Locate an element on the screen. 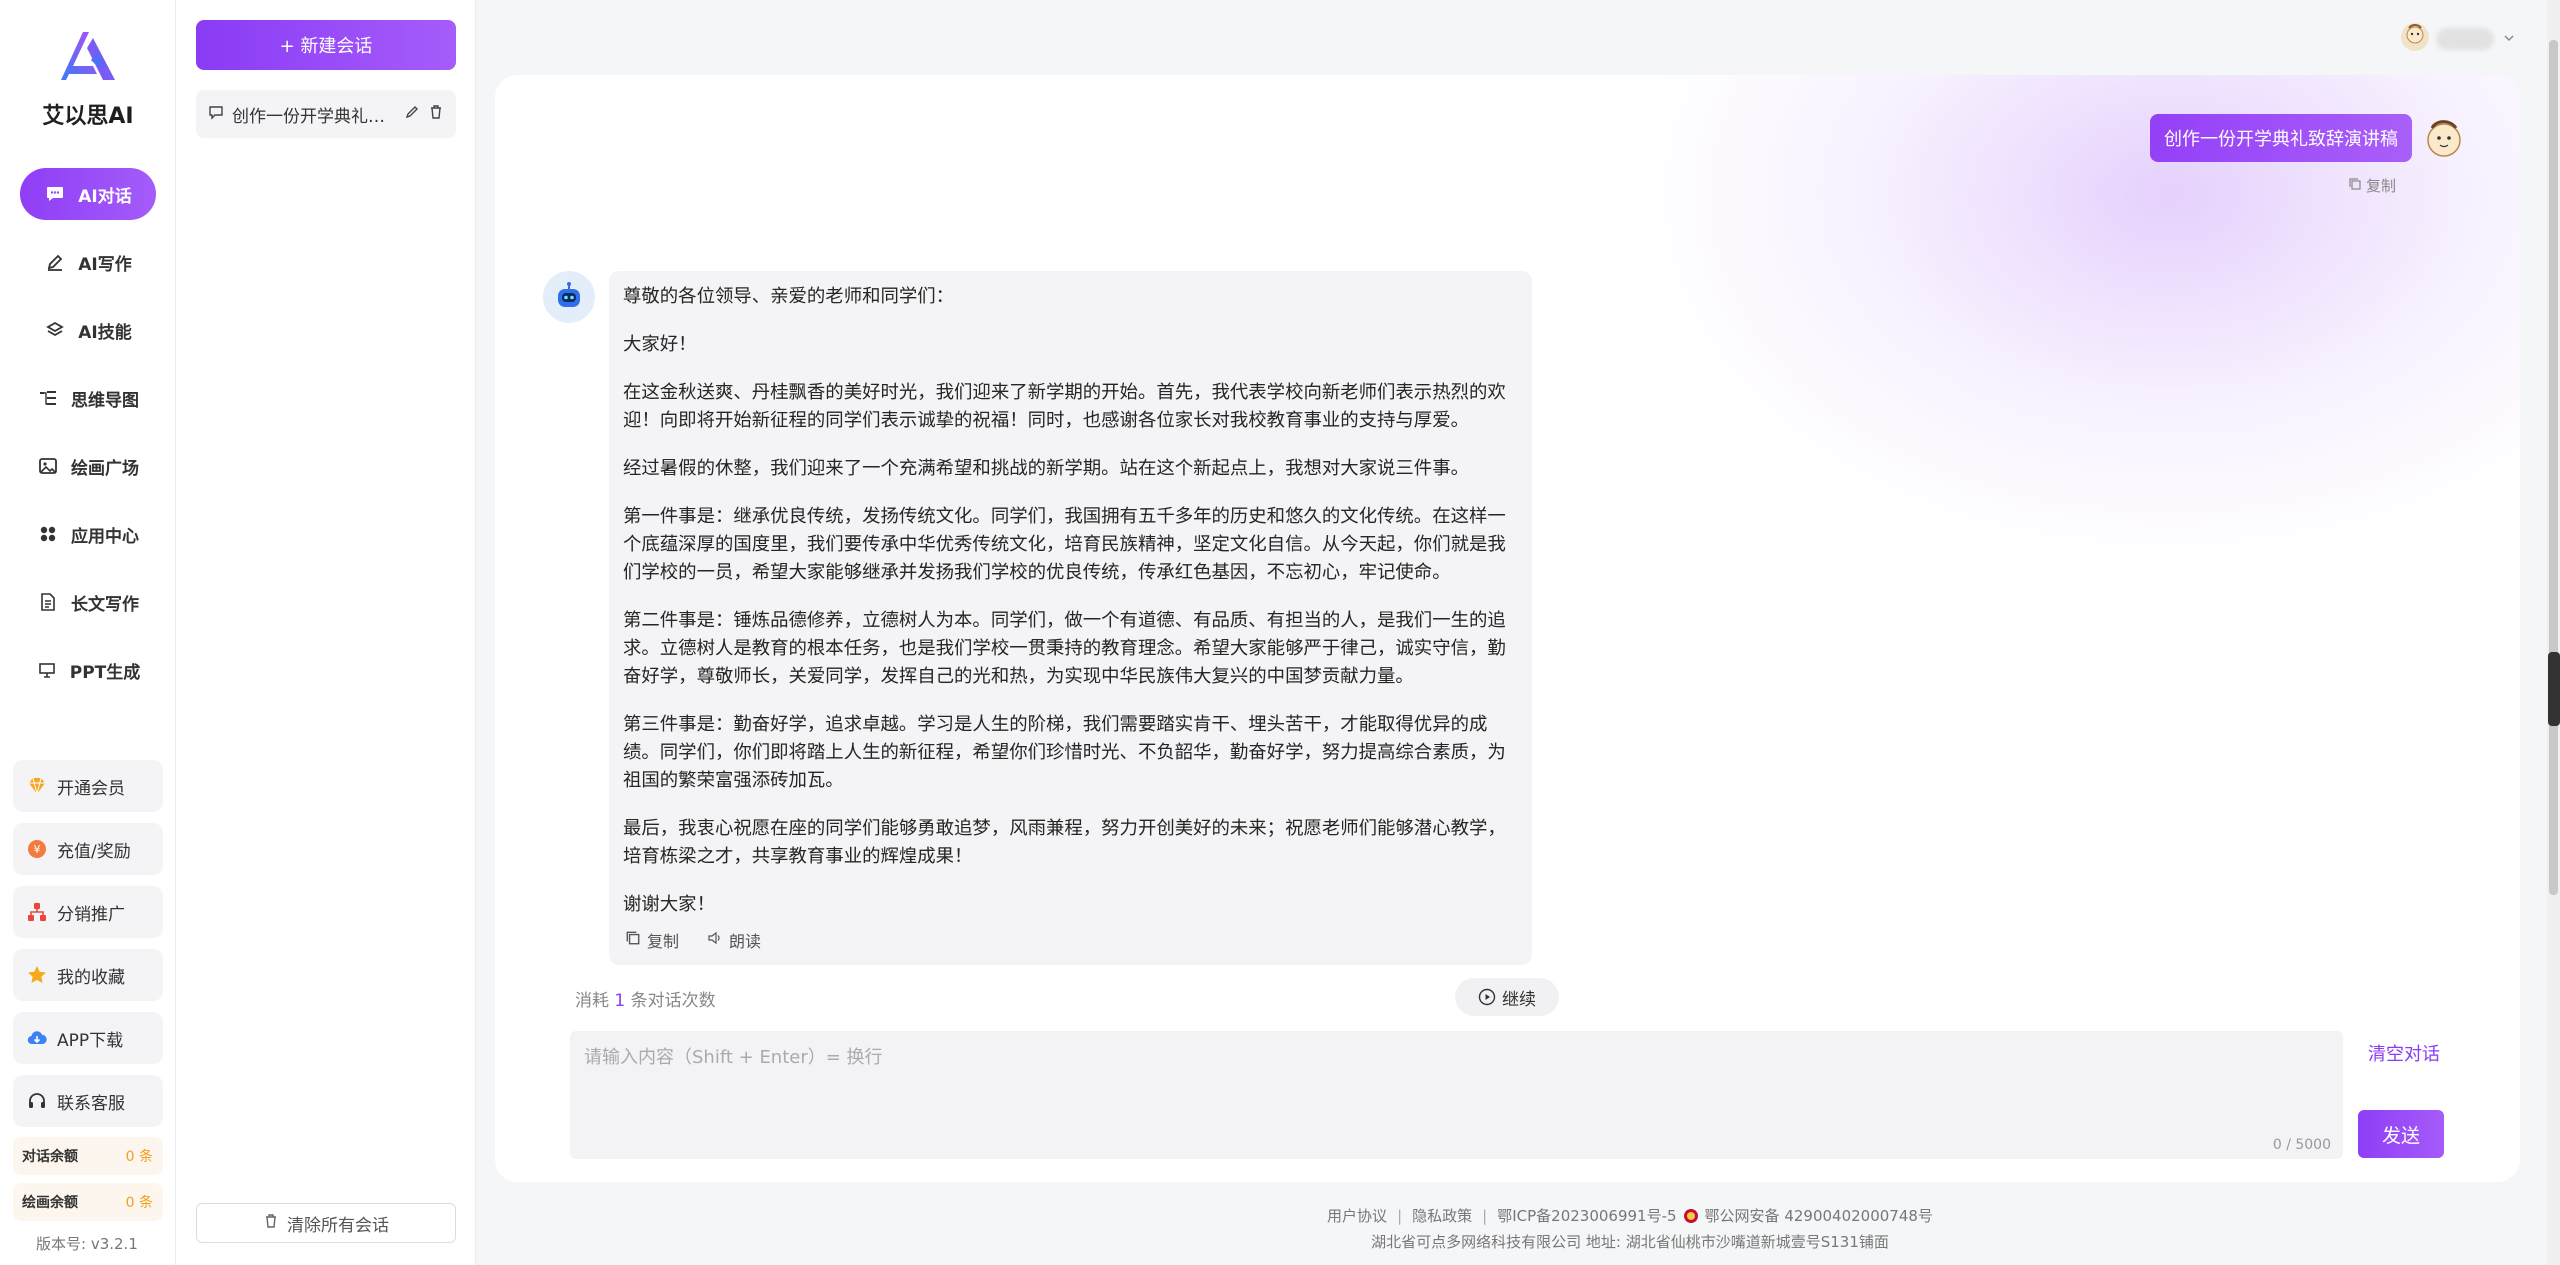  bot-copy-button: 复制 is located at coordinates (652, 940).